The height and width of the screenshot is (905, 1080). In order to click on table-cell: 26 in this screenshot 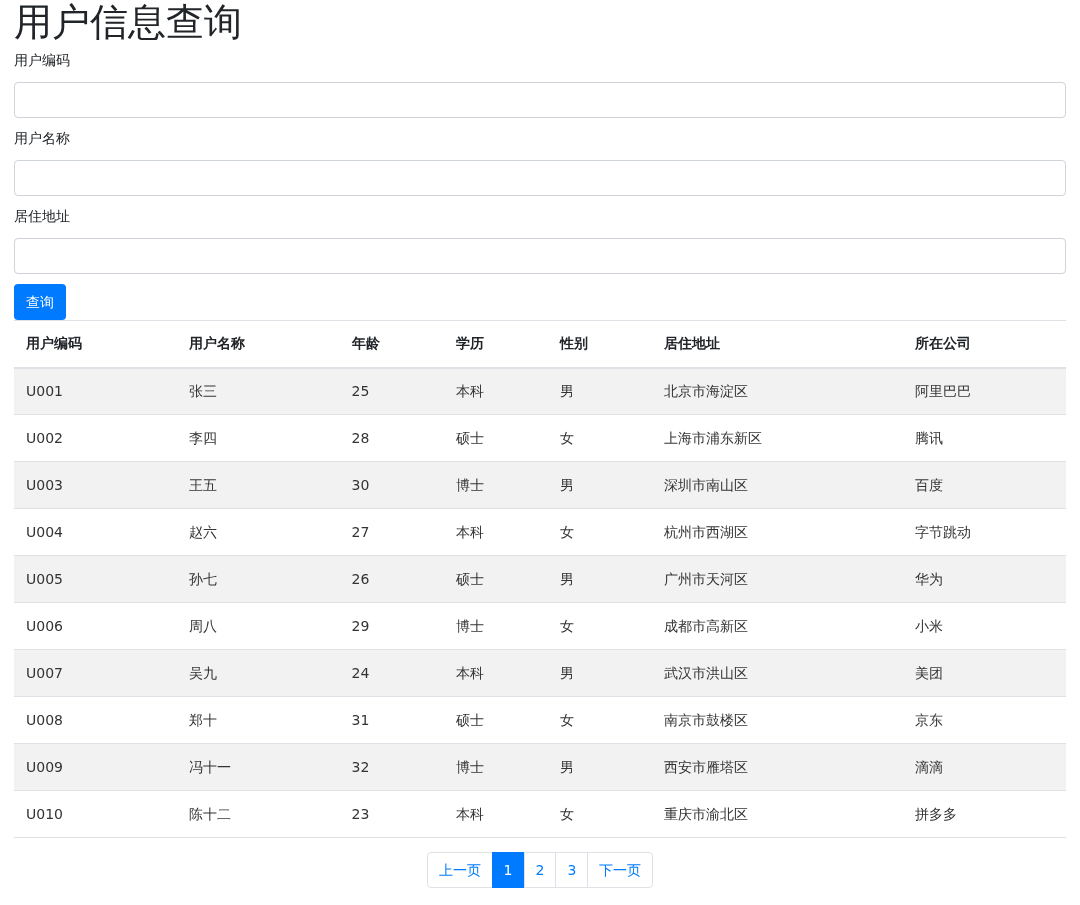, I will do `click(391, 579)`.